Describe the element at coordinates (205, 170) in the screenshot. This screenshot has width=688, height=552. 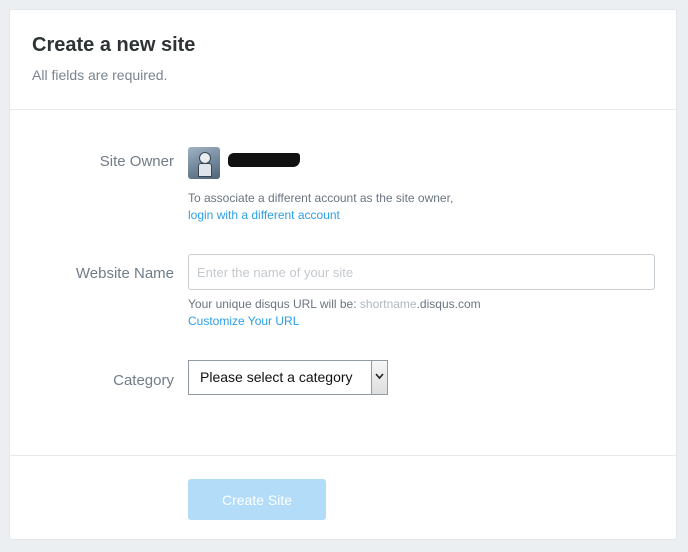
I see `avatar-body-icon` at that location.